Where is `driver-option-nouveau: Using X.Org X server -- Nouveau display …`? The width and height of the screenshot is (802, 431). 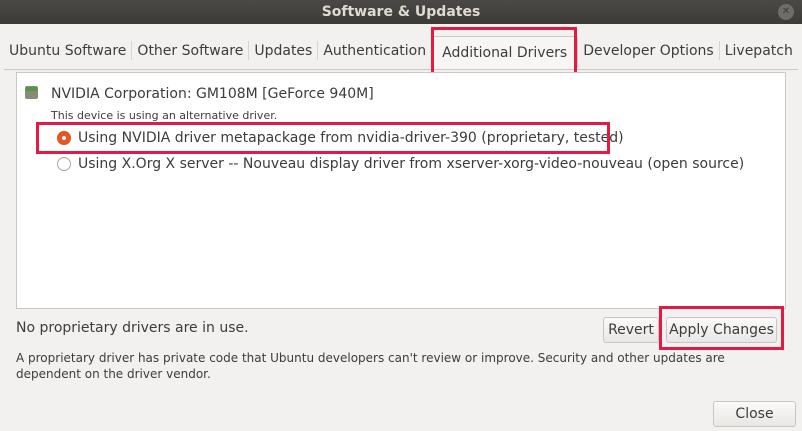
driver-option-nouveau: Using X.Org X server -- Nouveau display … is located at coordinates (400, 164).